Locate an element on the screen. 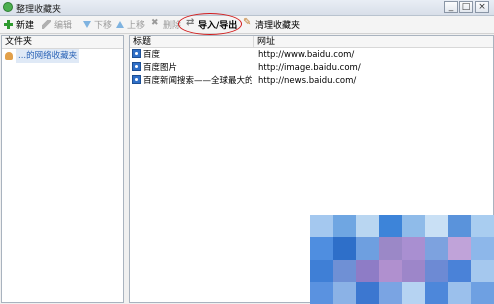 This screenshot has width=494, height=304. clean-favorites-button: 清理收藏夹 is located at coordinates (272, 24).